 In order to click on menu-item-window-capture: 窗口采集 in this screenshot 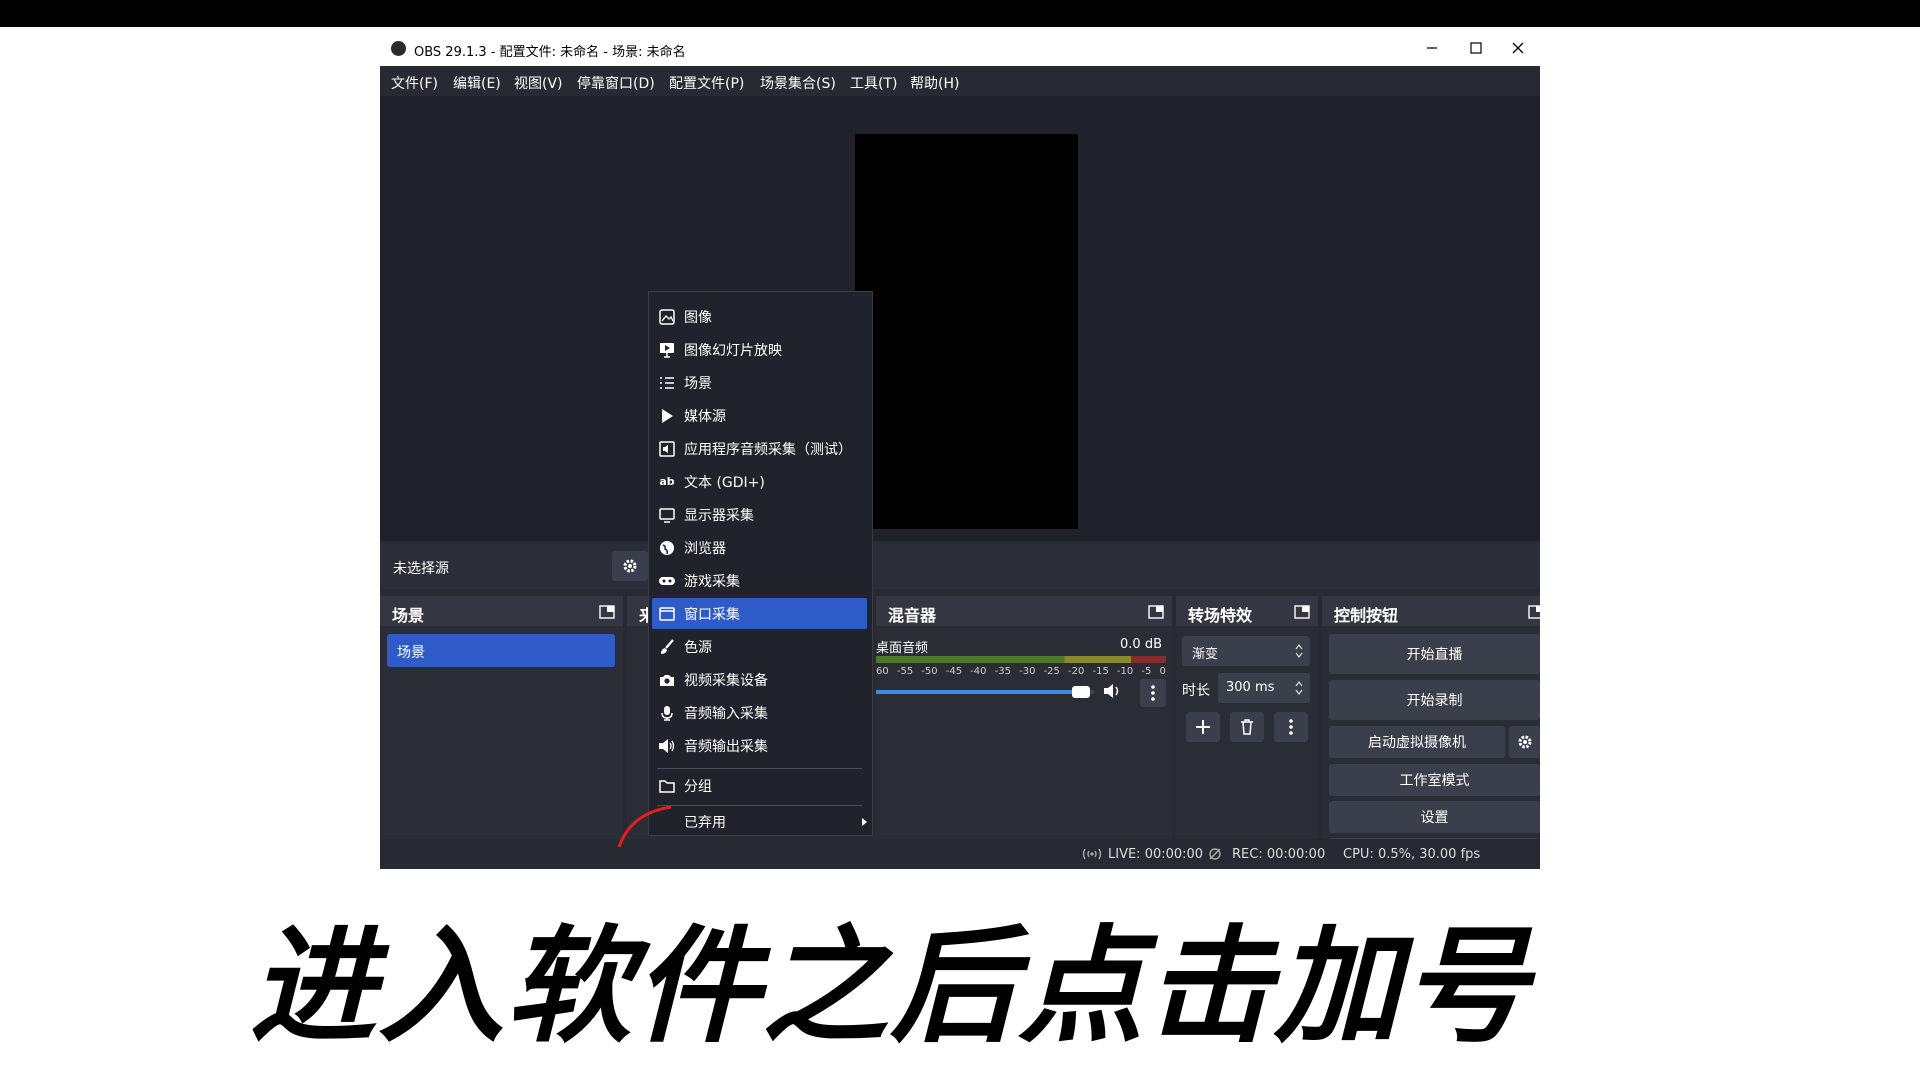, I will do `click(759, 613)`.